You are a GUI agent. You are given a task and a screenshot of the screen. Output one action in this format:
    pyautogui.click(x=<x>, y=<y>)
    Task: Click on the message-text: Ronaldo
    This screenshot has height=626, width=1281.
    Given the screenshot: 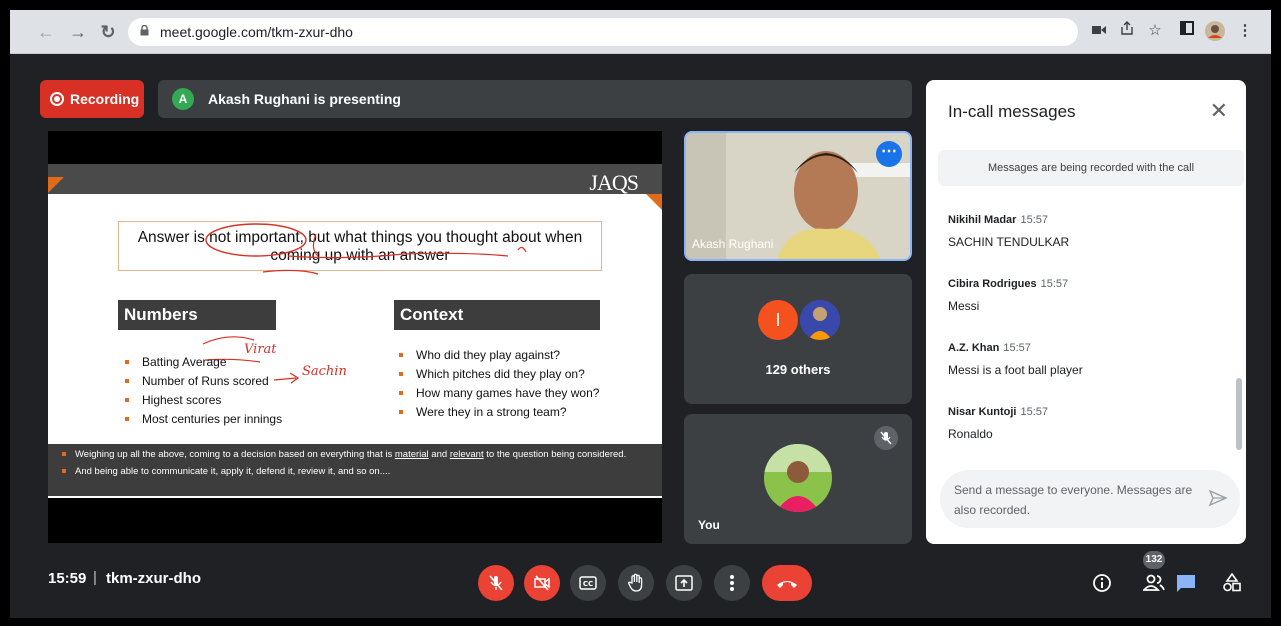 What is the action you would take?
    pyautogui.click(x=970, y=434)
    